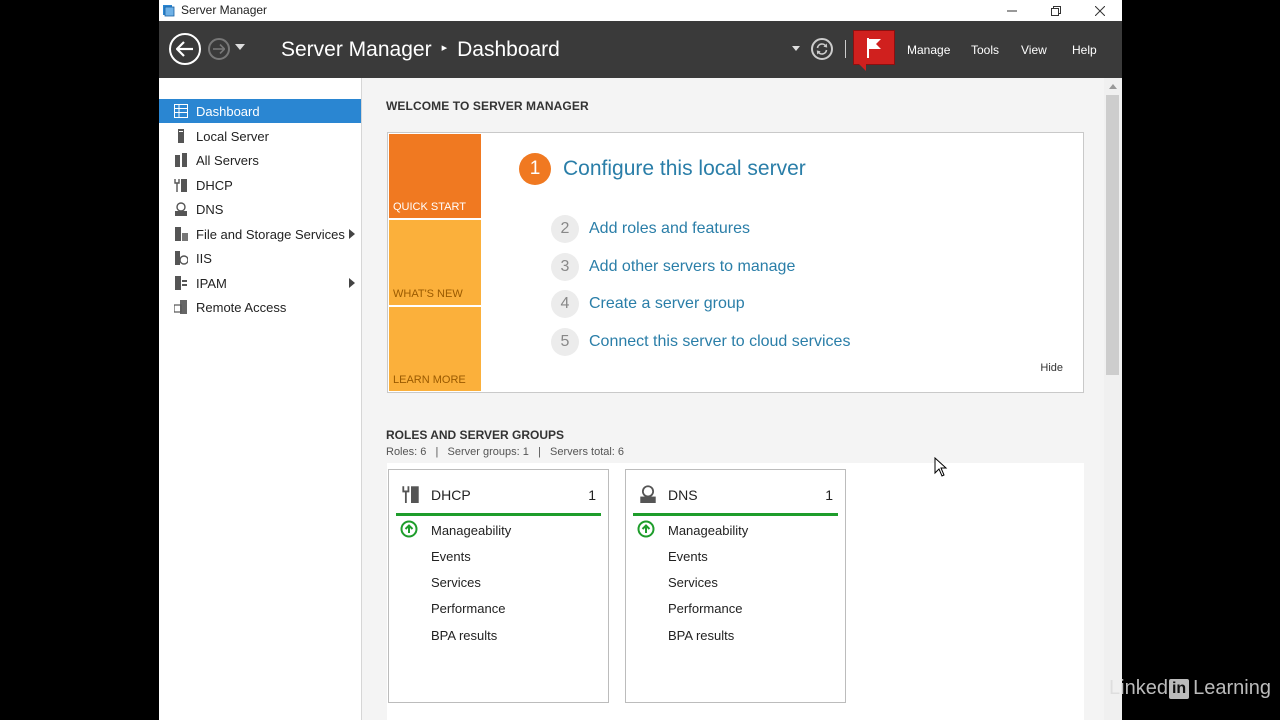 The height and width of the screenshot is (720, 1280). Describe the element at coordinates (260, 209) in the screenshot. I see `sidebar-item-dns: DNS` at that location.